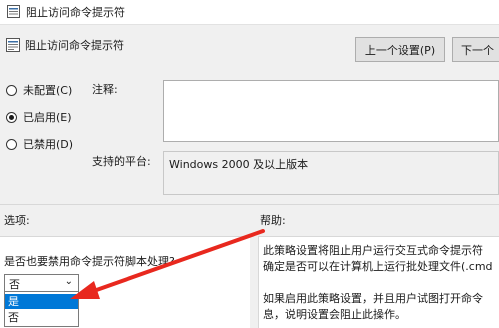  Describe the element at coordinates (48, 144) in the screenshot. I see `radio-label: 已禁用(D)` at that location.